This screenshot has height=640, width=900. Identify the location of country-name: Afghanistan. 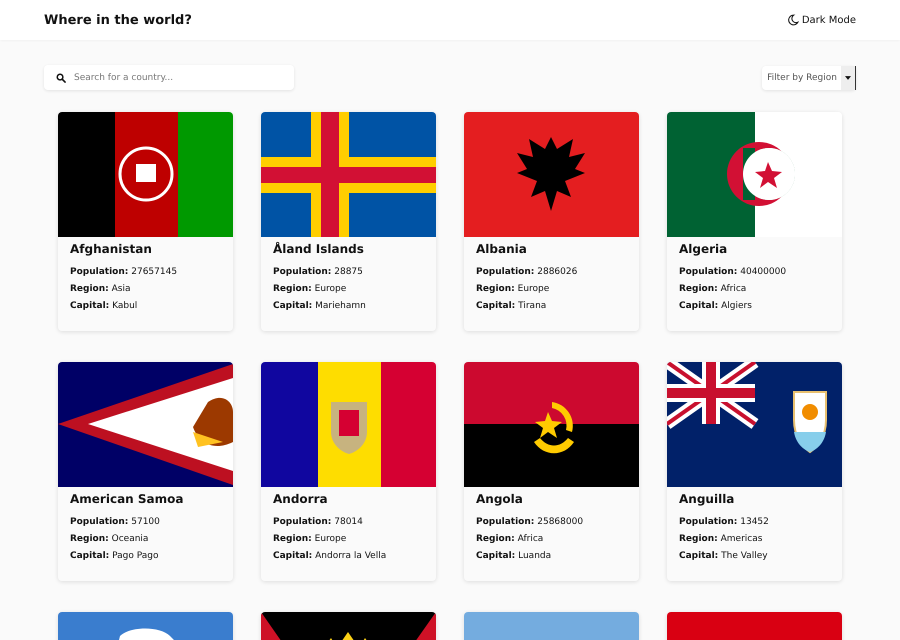
(111, 249).